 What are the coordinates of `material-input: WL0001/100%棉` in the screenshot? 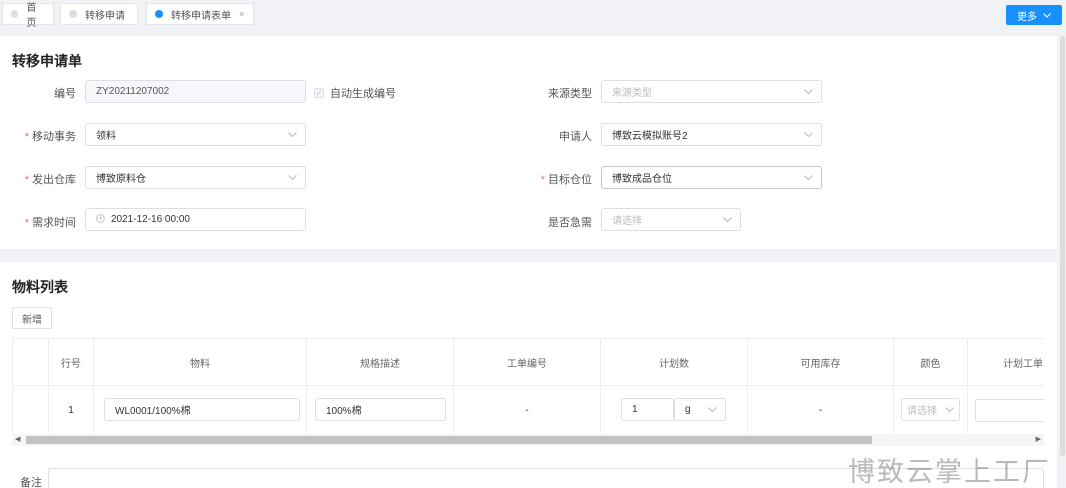 It's located at (202, 409).